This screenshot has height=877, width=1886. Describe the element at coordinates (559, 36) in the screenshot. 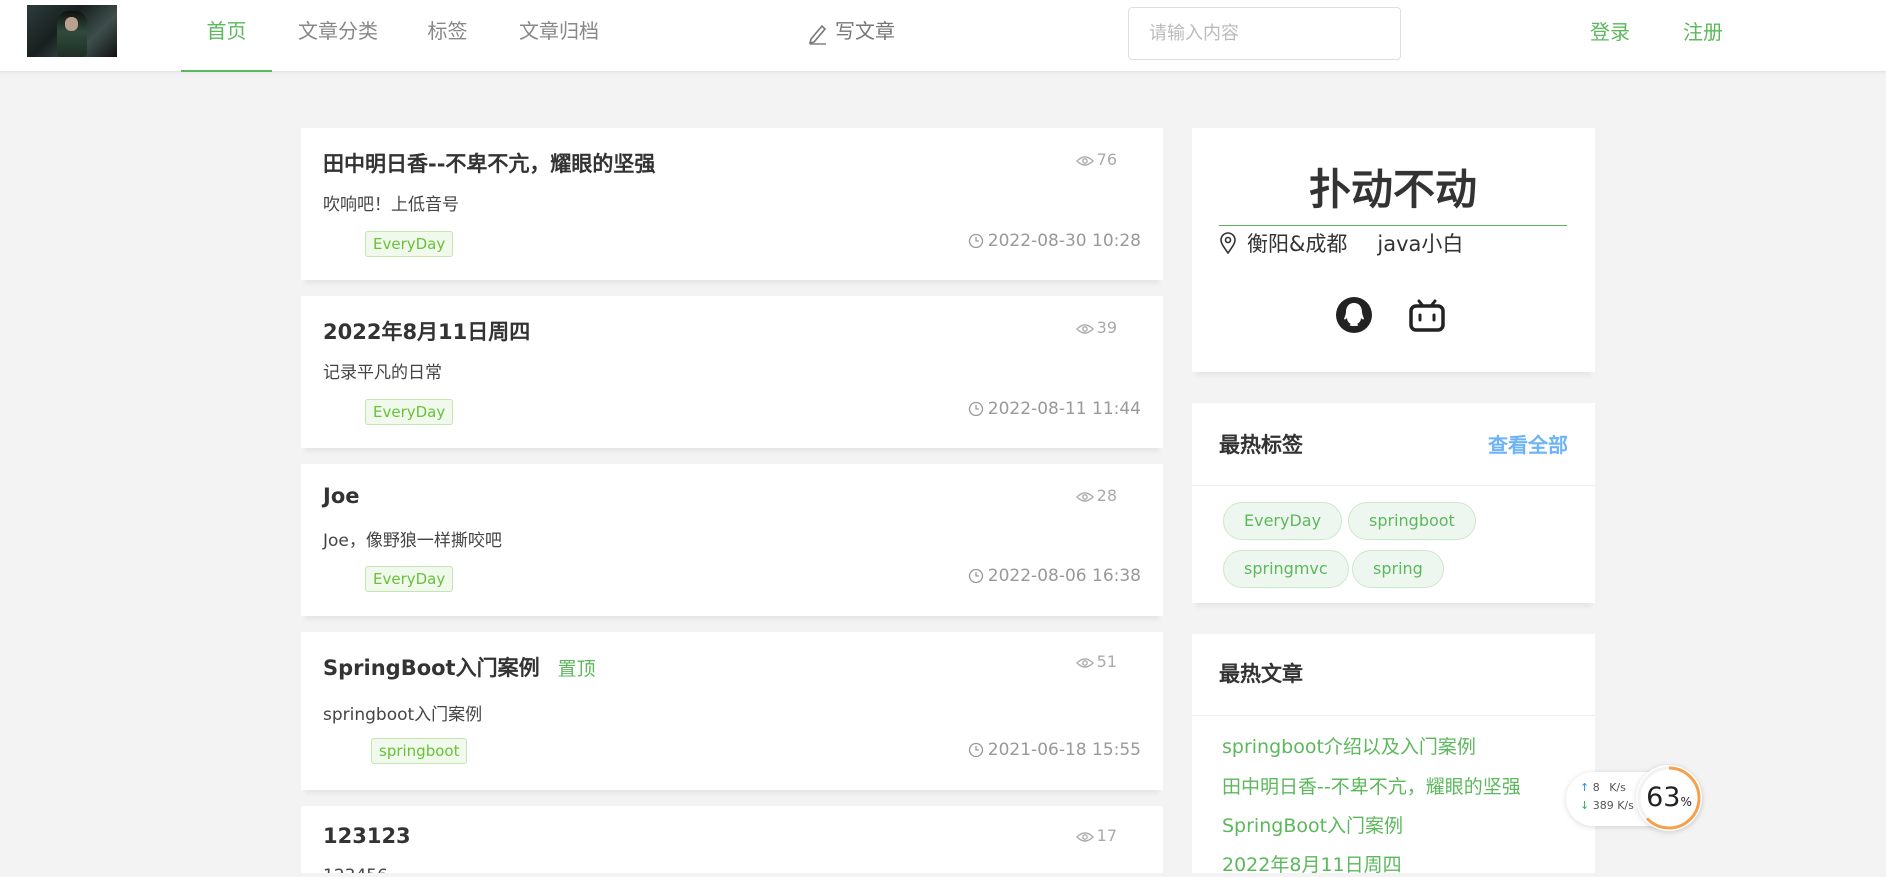

I see `nav-archive: 文章归档` at that location.